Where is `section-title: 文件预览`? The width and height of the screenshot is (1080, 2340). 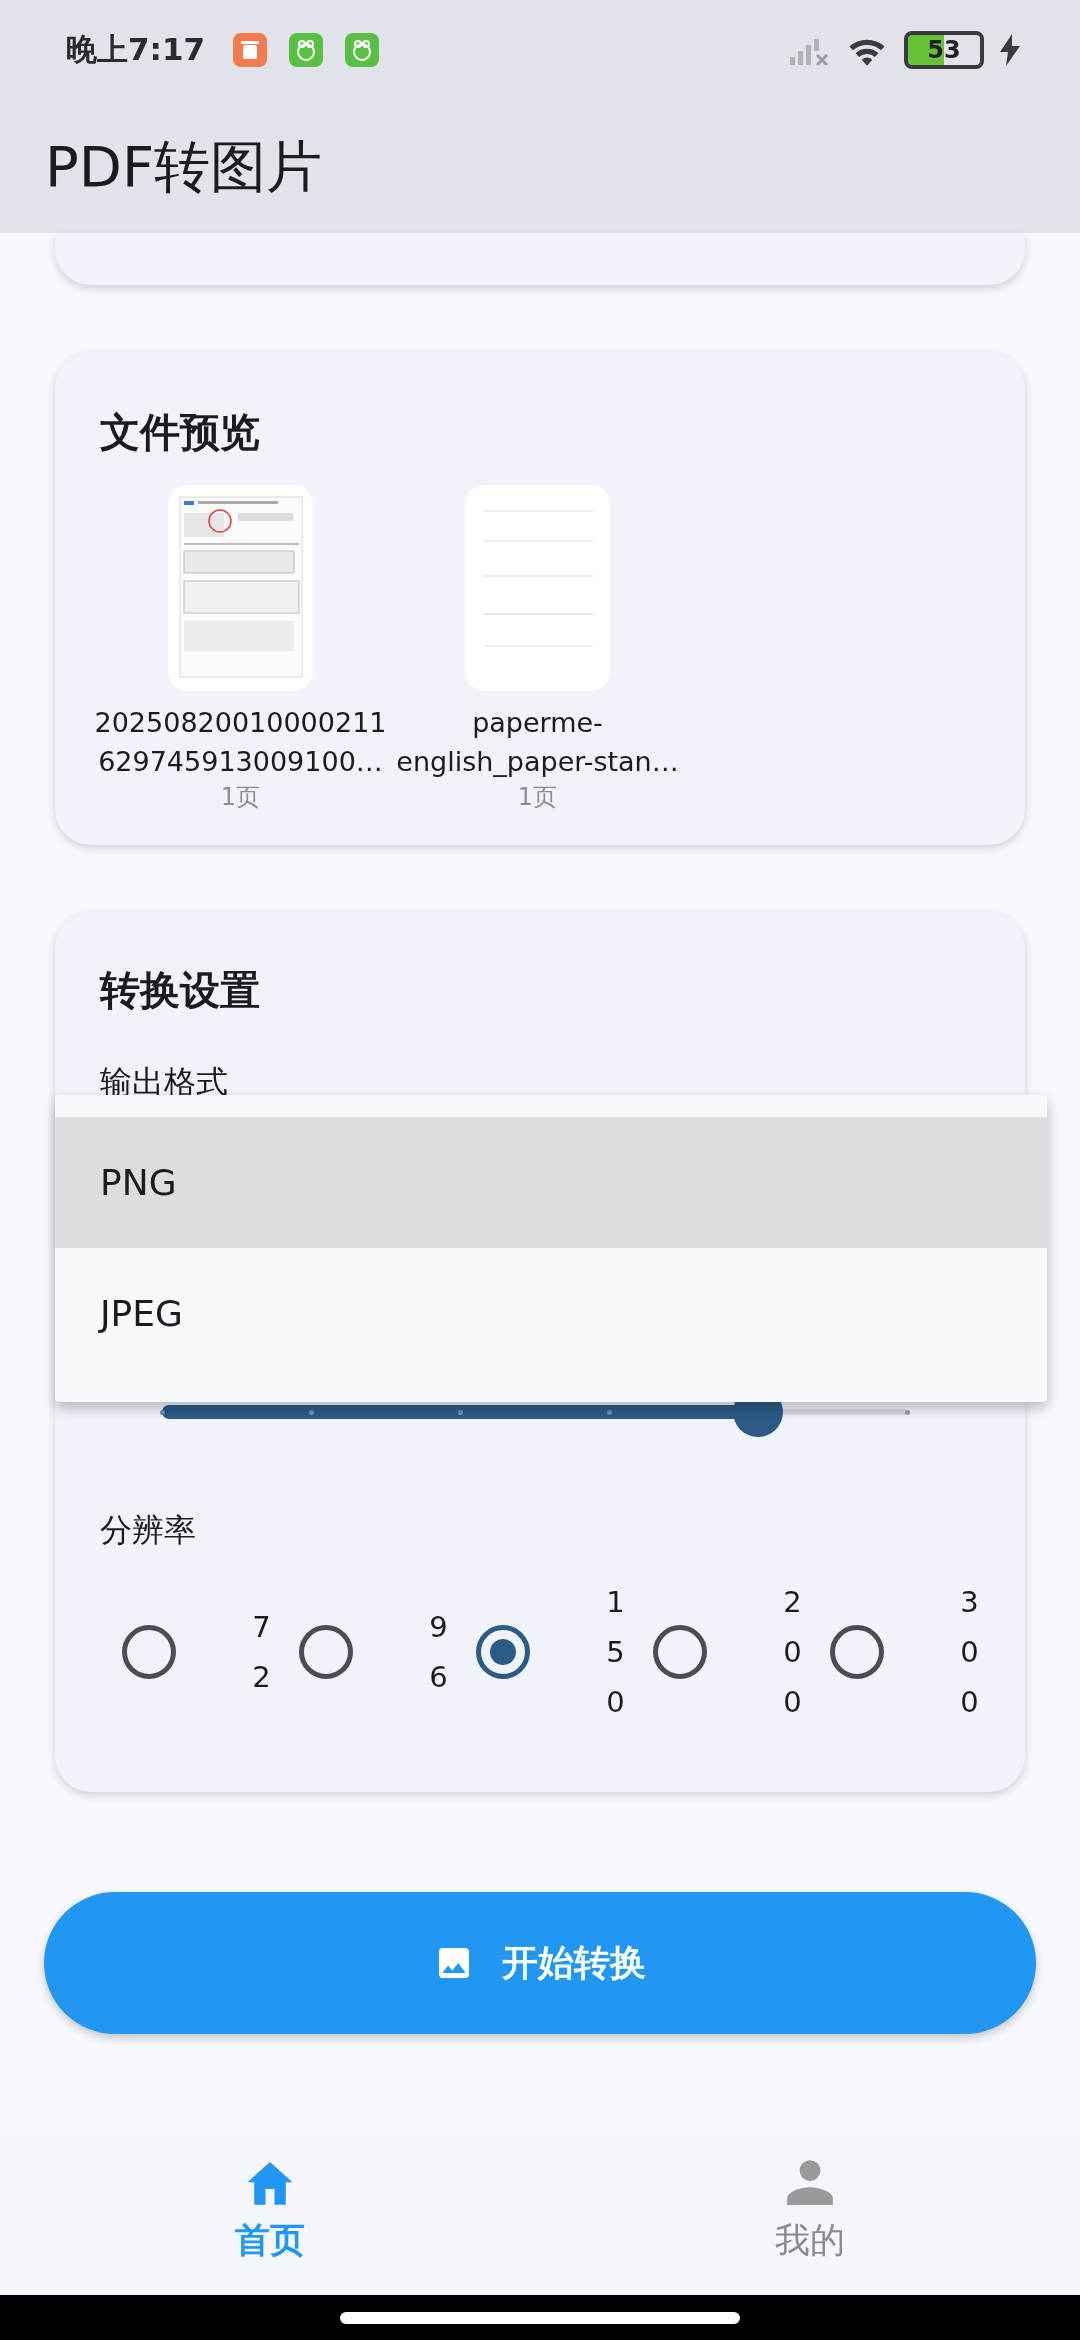 section-title: 文件预览 is located at coordinates (180, 432).